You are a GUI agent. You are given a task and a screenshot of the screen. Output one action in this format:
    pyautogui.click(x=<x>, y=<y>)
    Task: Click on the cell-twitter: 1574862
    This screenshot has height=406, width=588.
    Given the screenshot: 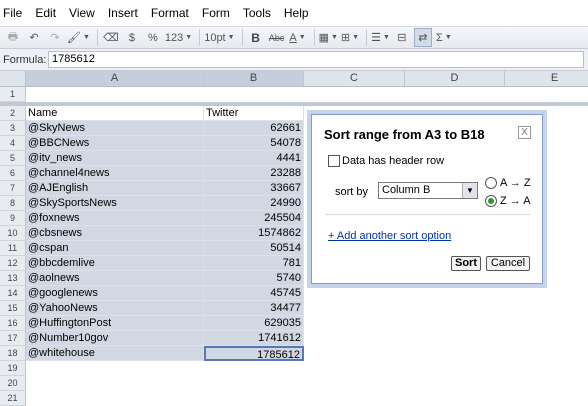 What is the action you would take?
    pyautogui.click(x=254, y=233)
    